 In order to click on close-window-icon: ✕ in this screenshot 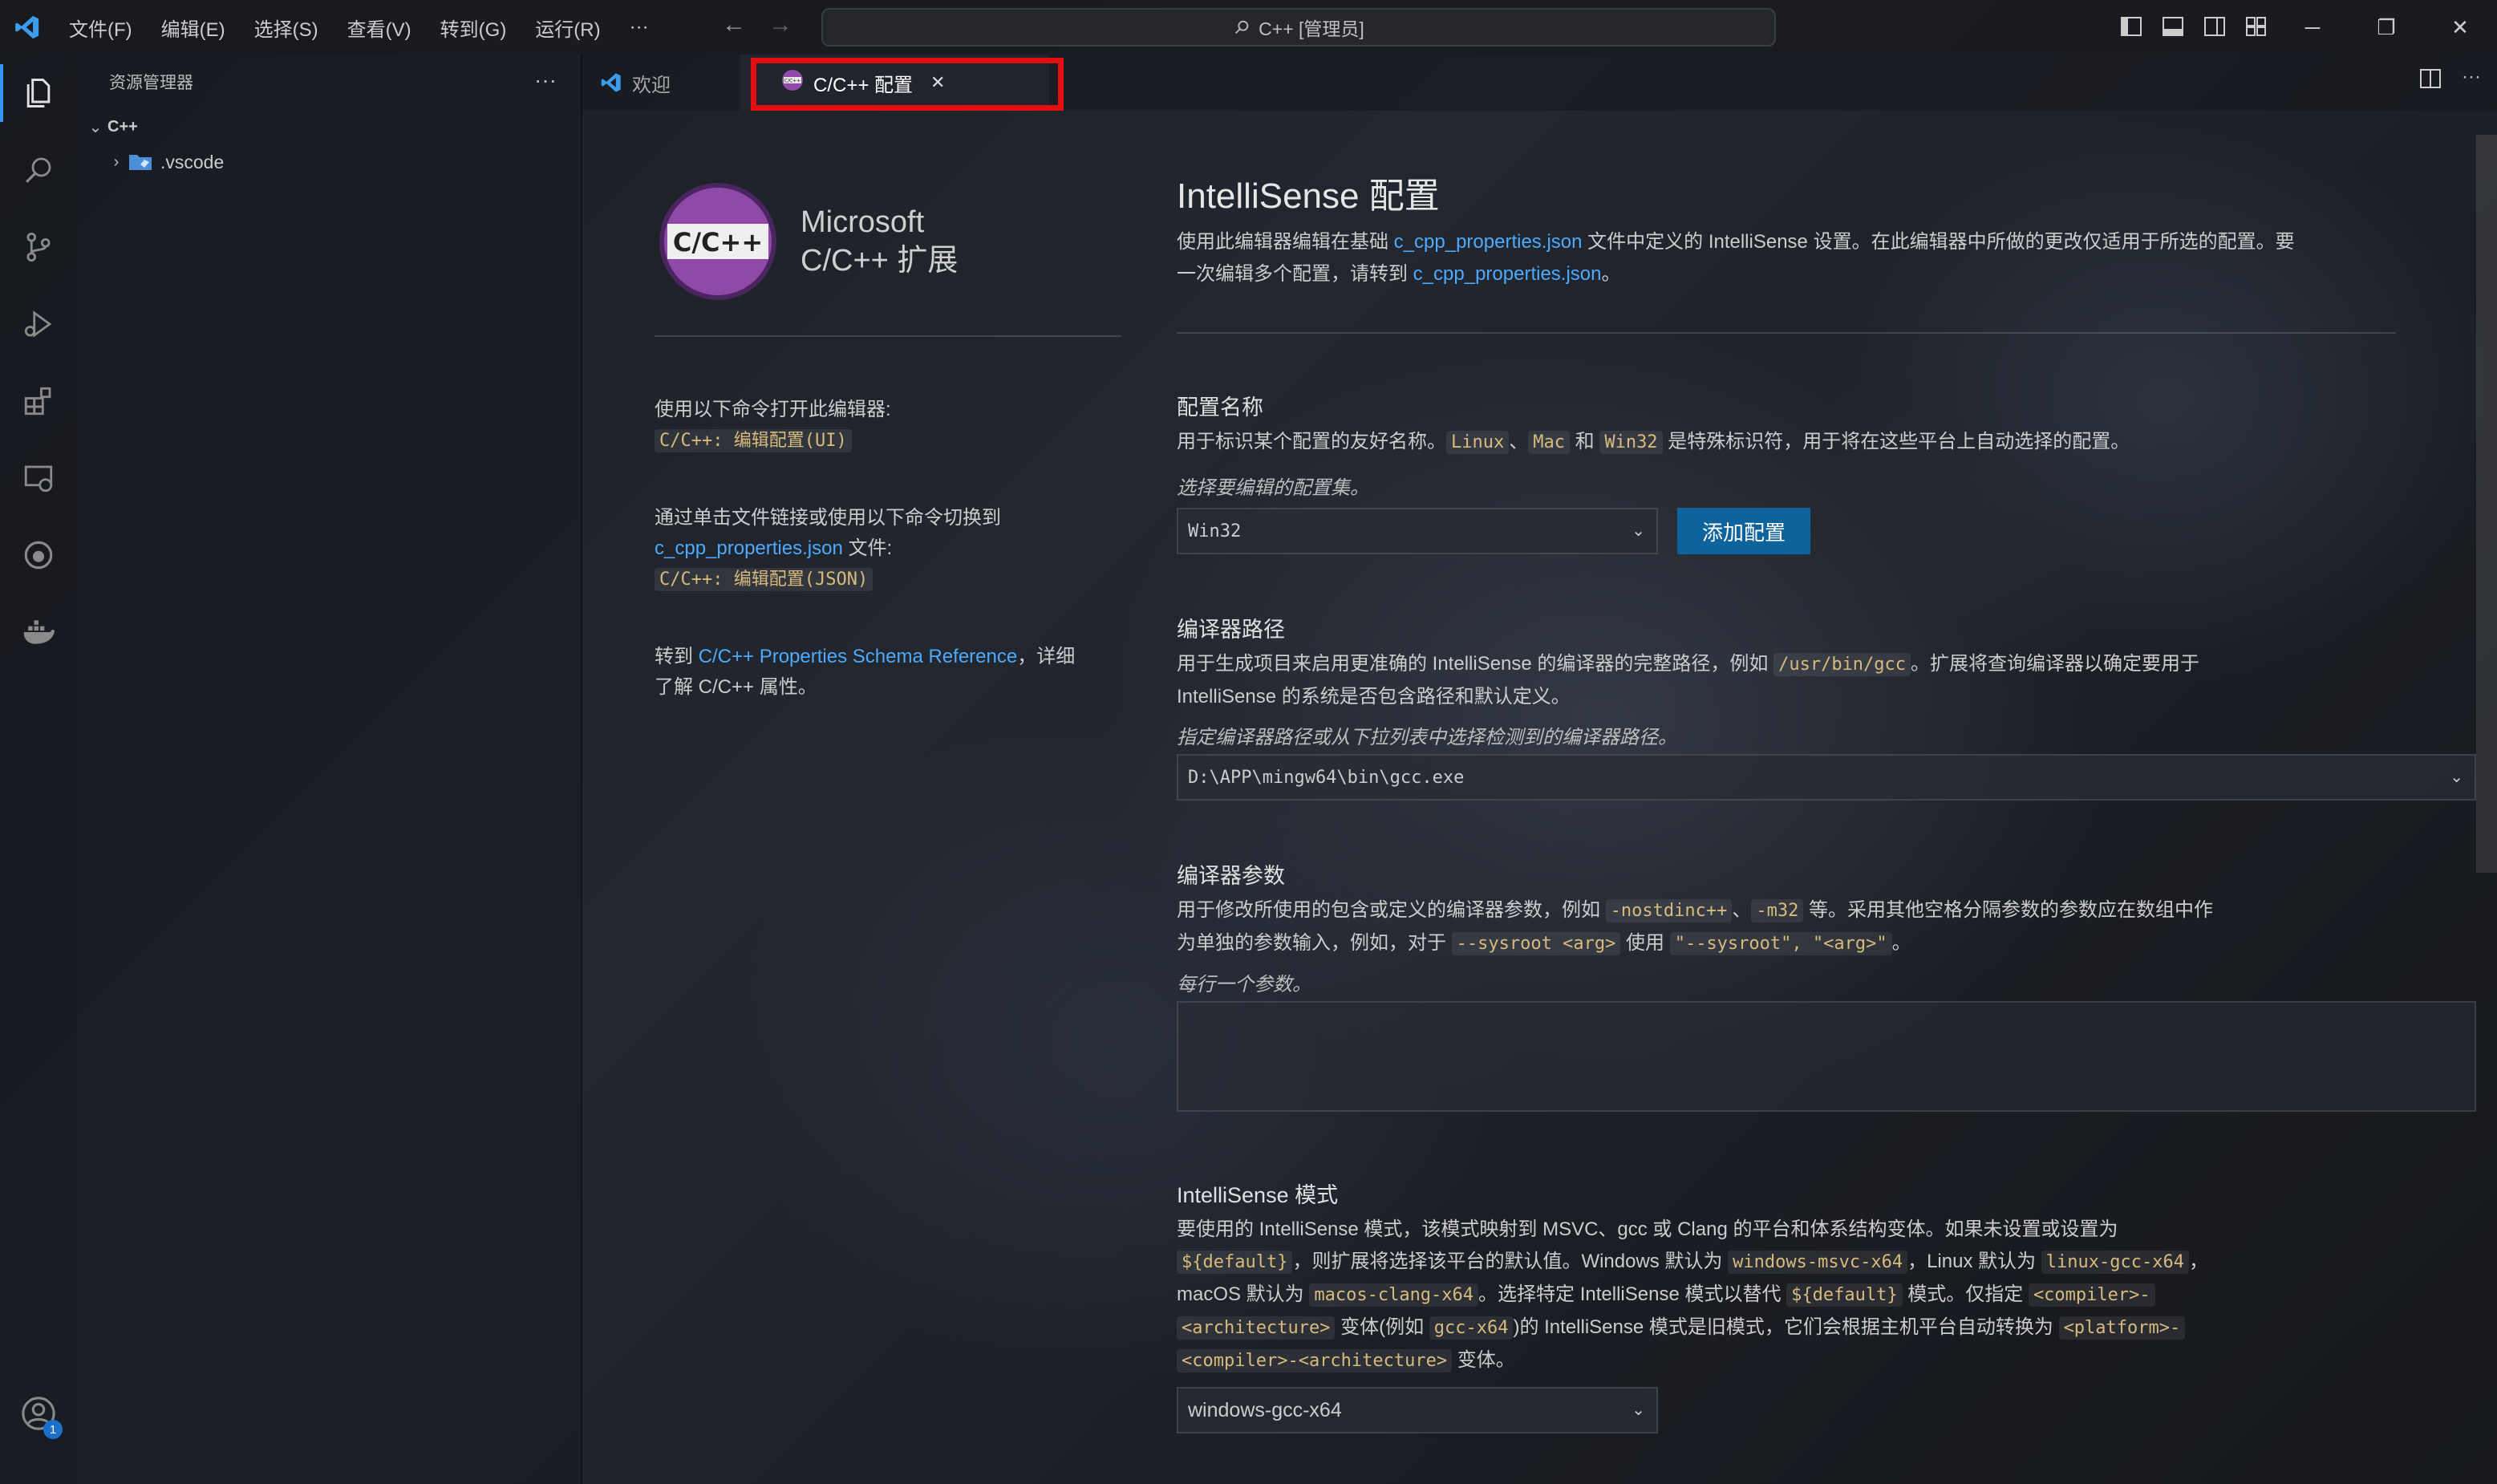, I will do `click(2460, 28)`.